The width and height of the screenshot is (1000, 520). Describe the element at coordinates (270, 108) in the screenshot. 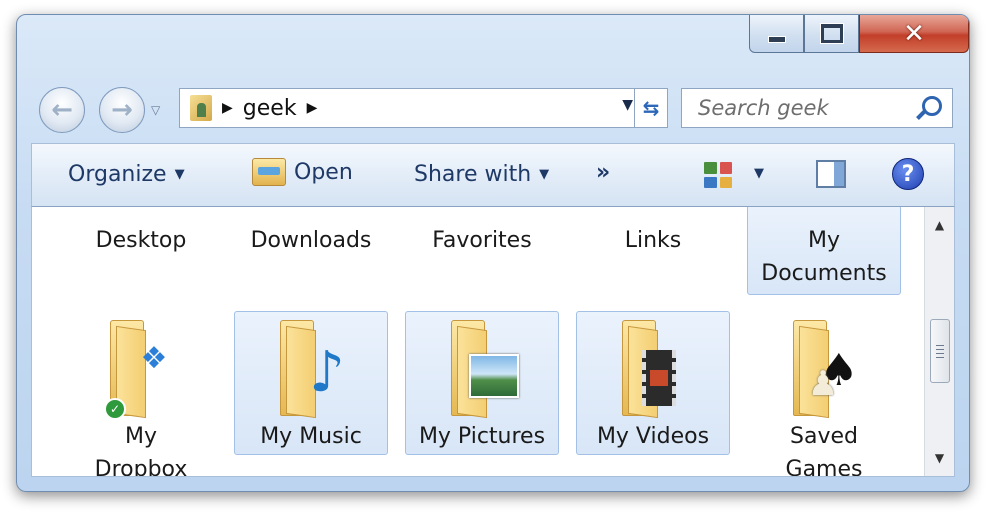

I see `breadcrumb-geek: geek` at that location.